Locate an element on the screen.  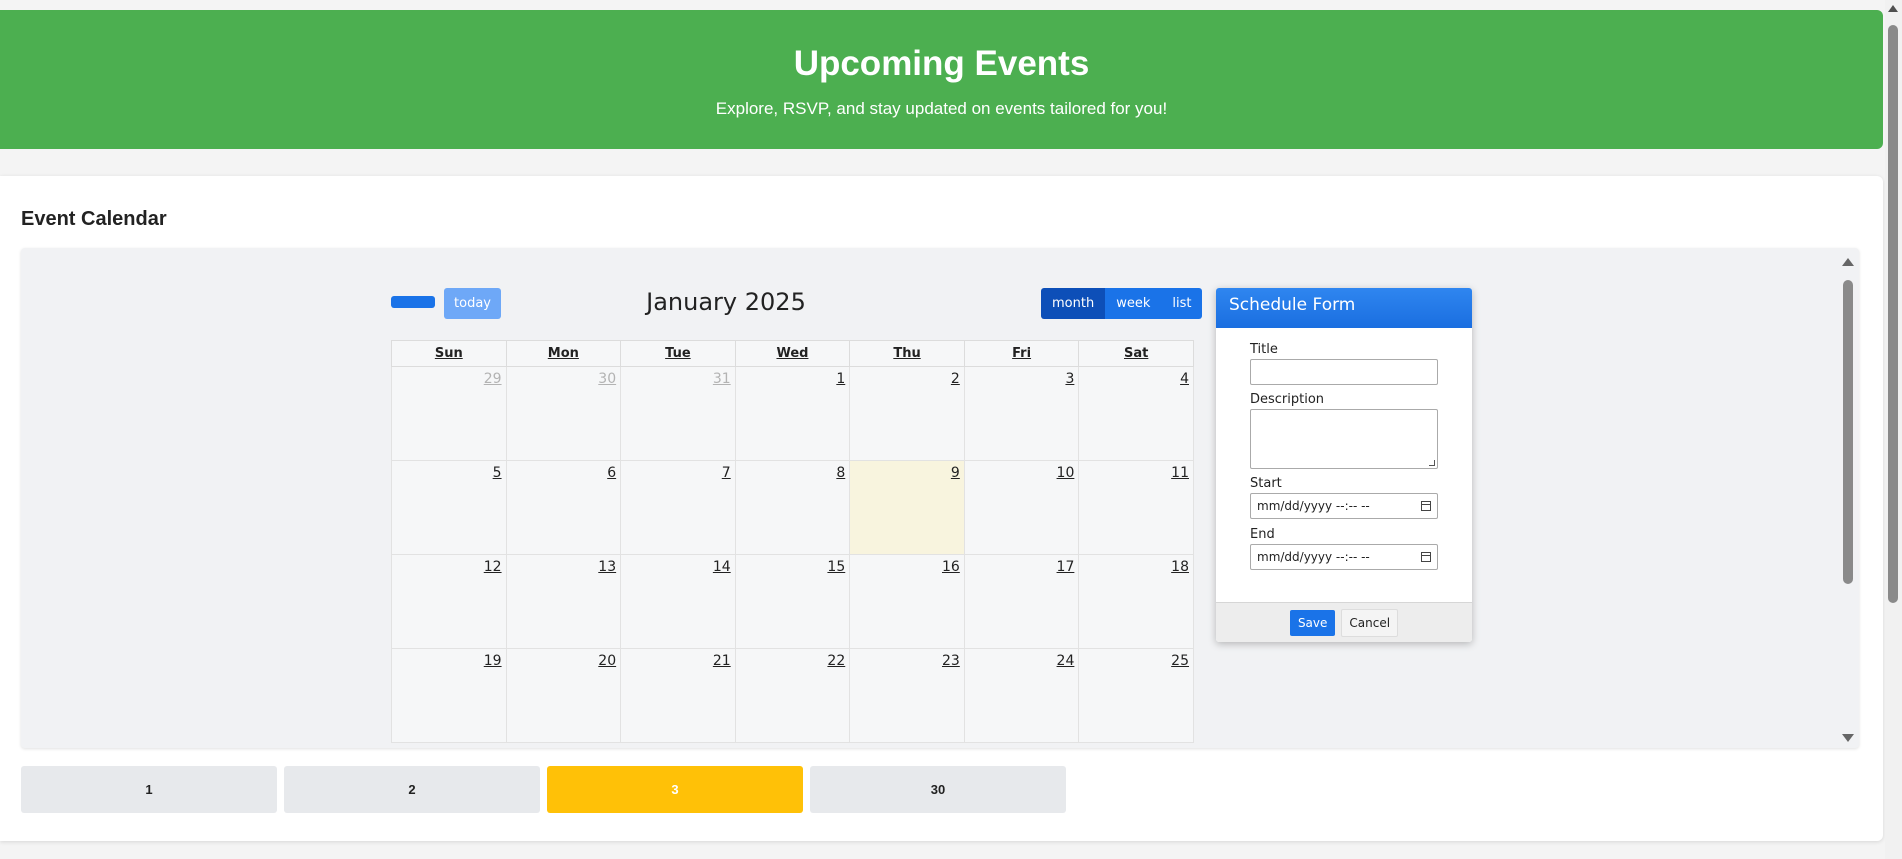
view-switcher: month week list is located at coordinates (1122, 303).